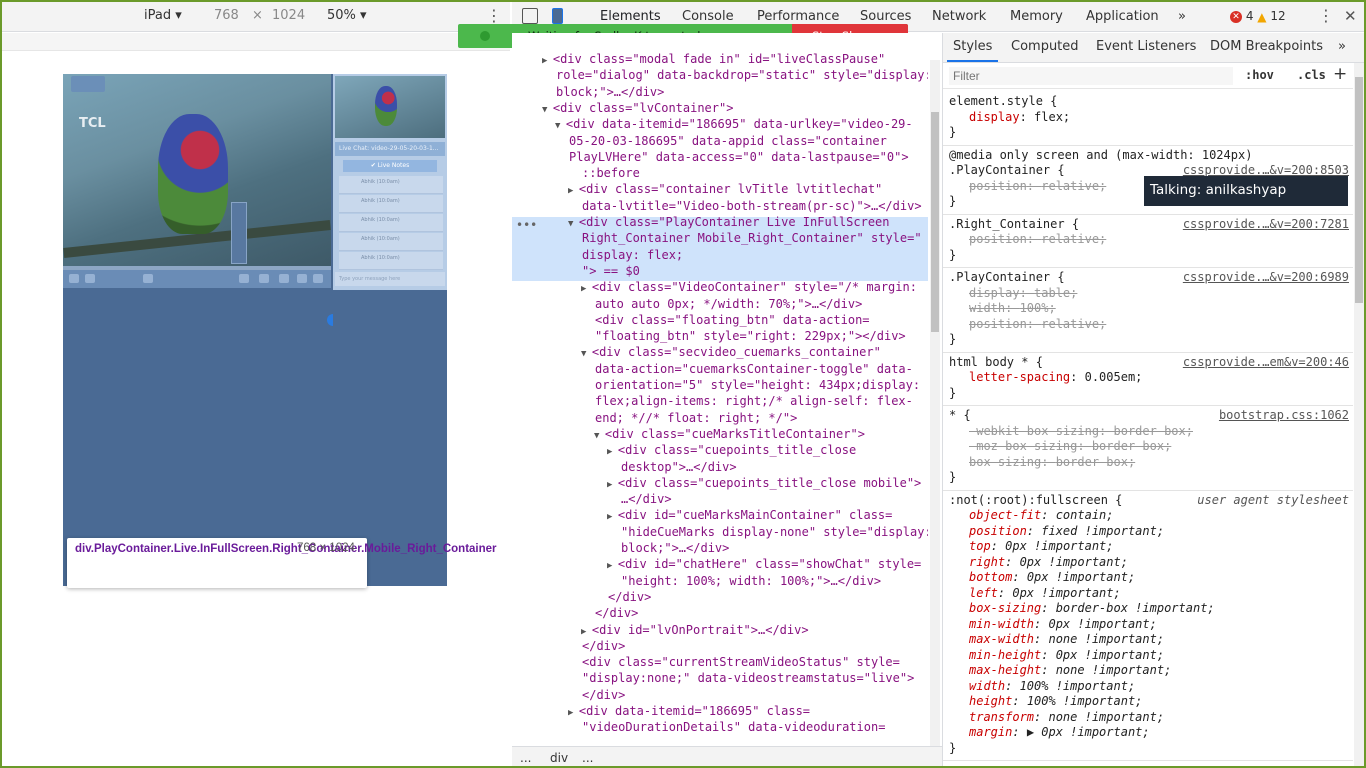 This screenshot has width=1366, height=768. I want to click on device-width: 768, so click(226, 15).